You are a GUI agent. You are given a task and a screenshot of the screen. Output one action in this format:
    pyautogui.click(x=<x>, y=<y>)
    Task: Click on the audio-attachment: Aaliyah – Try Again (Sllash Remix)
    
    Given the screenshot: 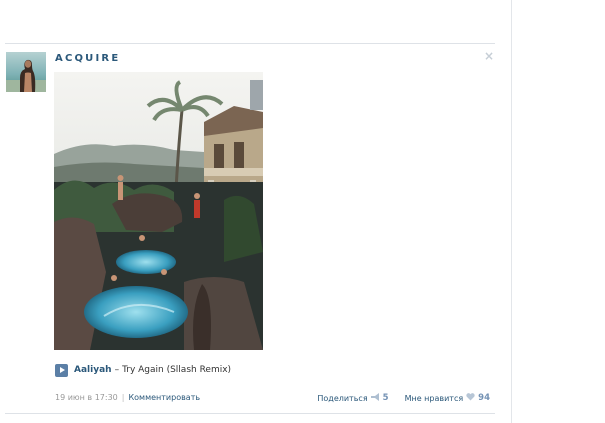 What is the action you would take?
    pyautogui.click(x=143, y=370)
    